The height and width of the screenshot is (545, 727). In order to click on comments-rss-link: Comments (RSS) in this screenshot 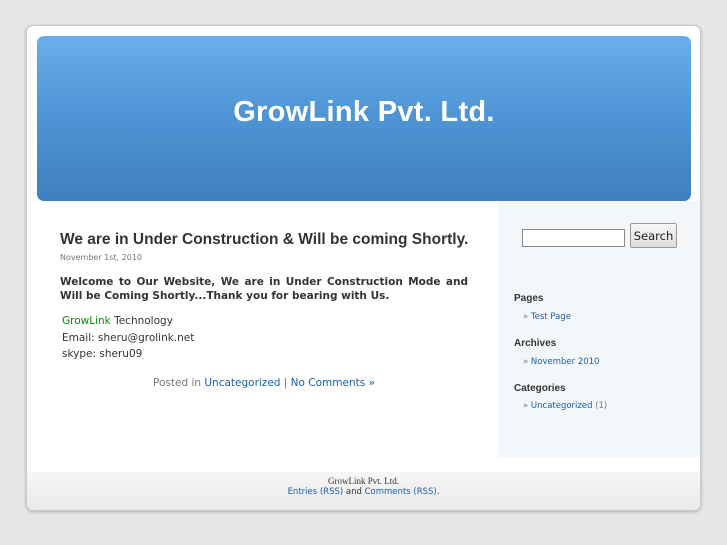, I will do `click(401, 492)`.